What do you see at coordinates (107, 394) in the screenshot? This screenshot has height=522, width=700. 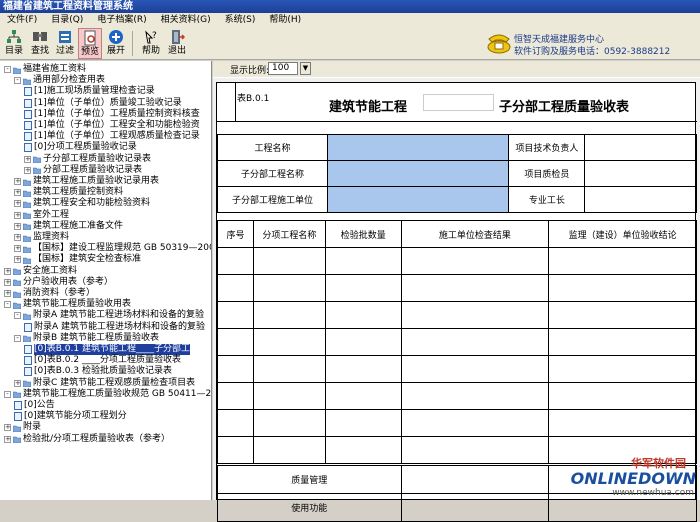 I see `tree-folder-item: - 建筑节能工程施工质量验收规范 GB 50411—200` at bounding box center [107, 394].